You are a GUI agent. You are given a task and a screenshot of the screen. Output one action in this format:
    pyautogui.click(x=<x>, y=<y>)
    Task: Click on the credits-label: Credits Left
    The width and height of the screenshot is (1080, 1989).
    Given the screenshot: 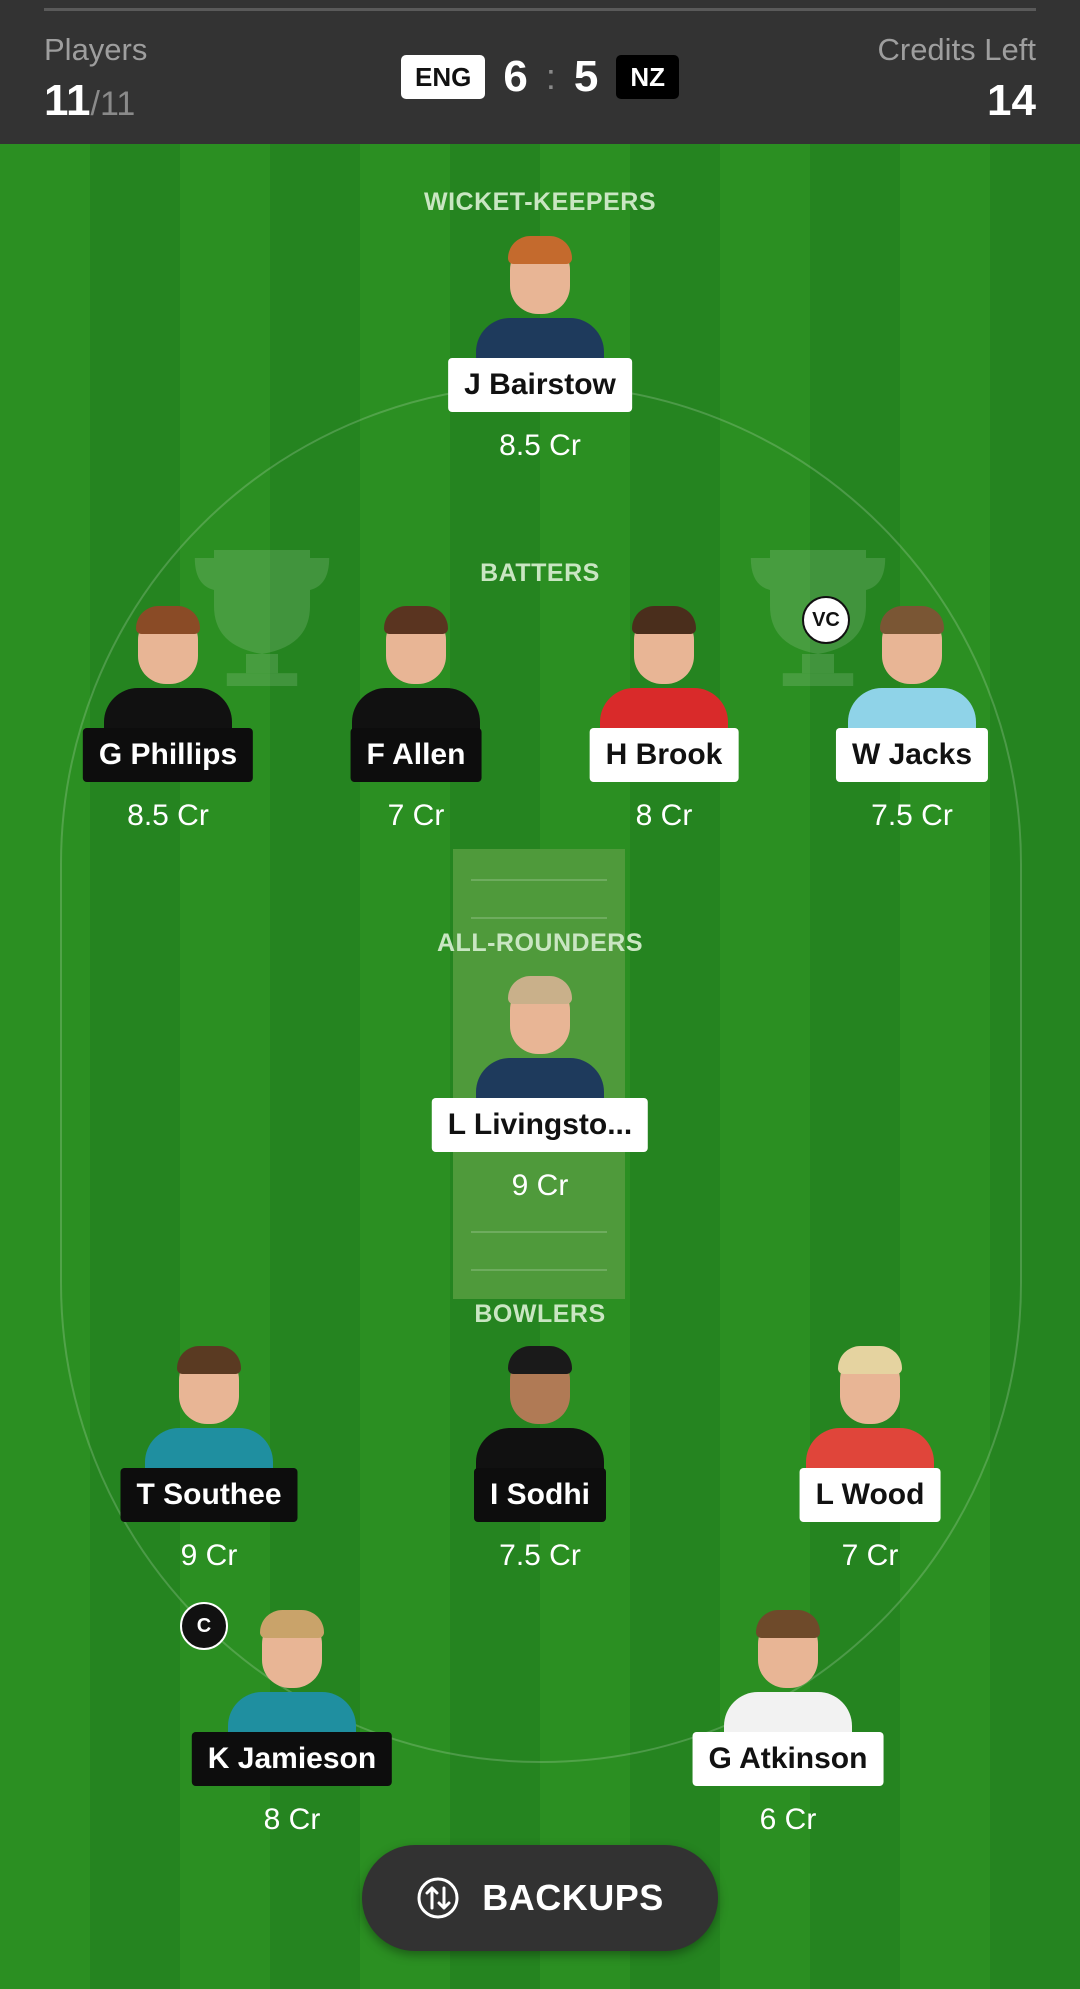 What is the action you would take?
    pyautogui.click(x=956, y=49)
    